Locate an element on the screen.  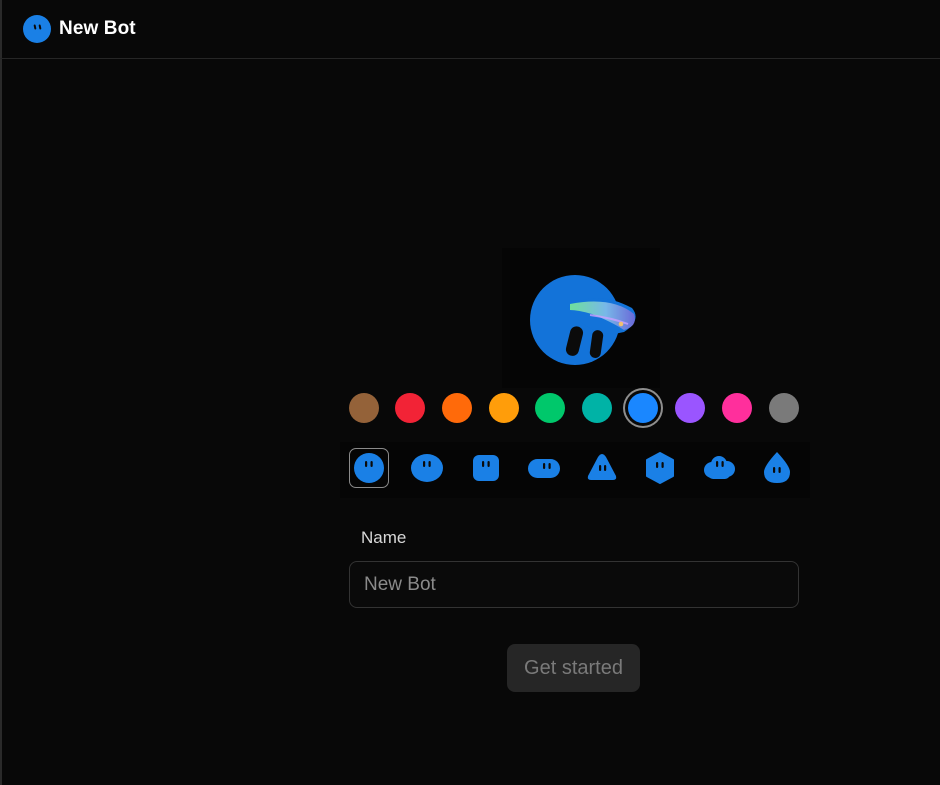
shape-option-drop is located at coordinates (777, 468).